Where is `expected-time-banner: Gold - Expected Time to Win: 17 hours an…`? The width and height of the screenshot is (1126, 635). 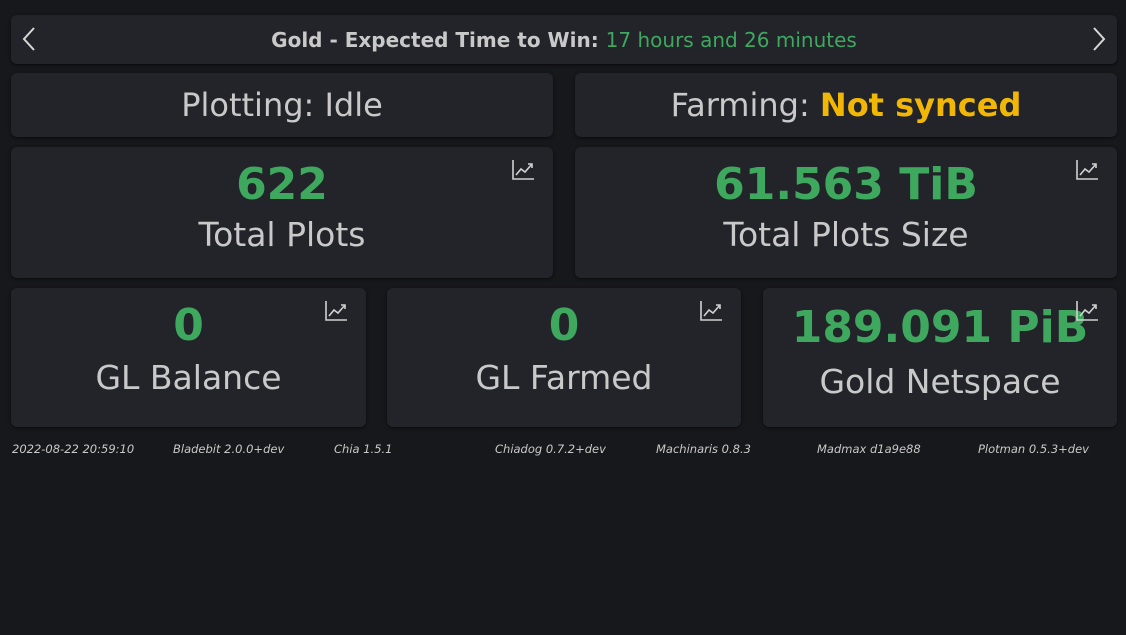
expected-time-banner: Gold - Expected Time to Win: 17 hours an… is located at coordinates (564, 39).